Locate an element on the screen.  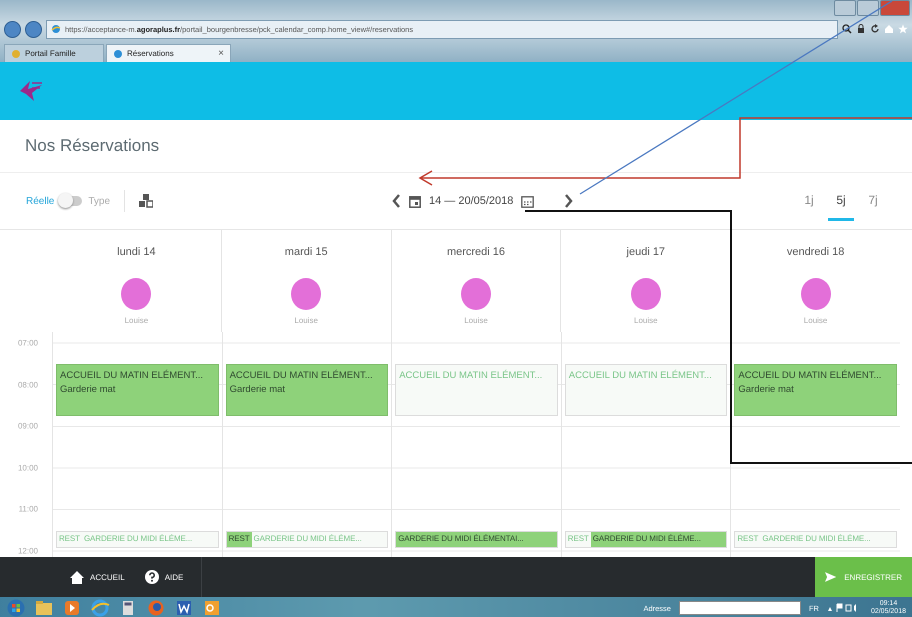
forward-button is located at coordinates (33, 29).